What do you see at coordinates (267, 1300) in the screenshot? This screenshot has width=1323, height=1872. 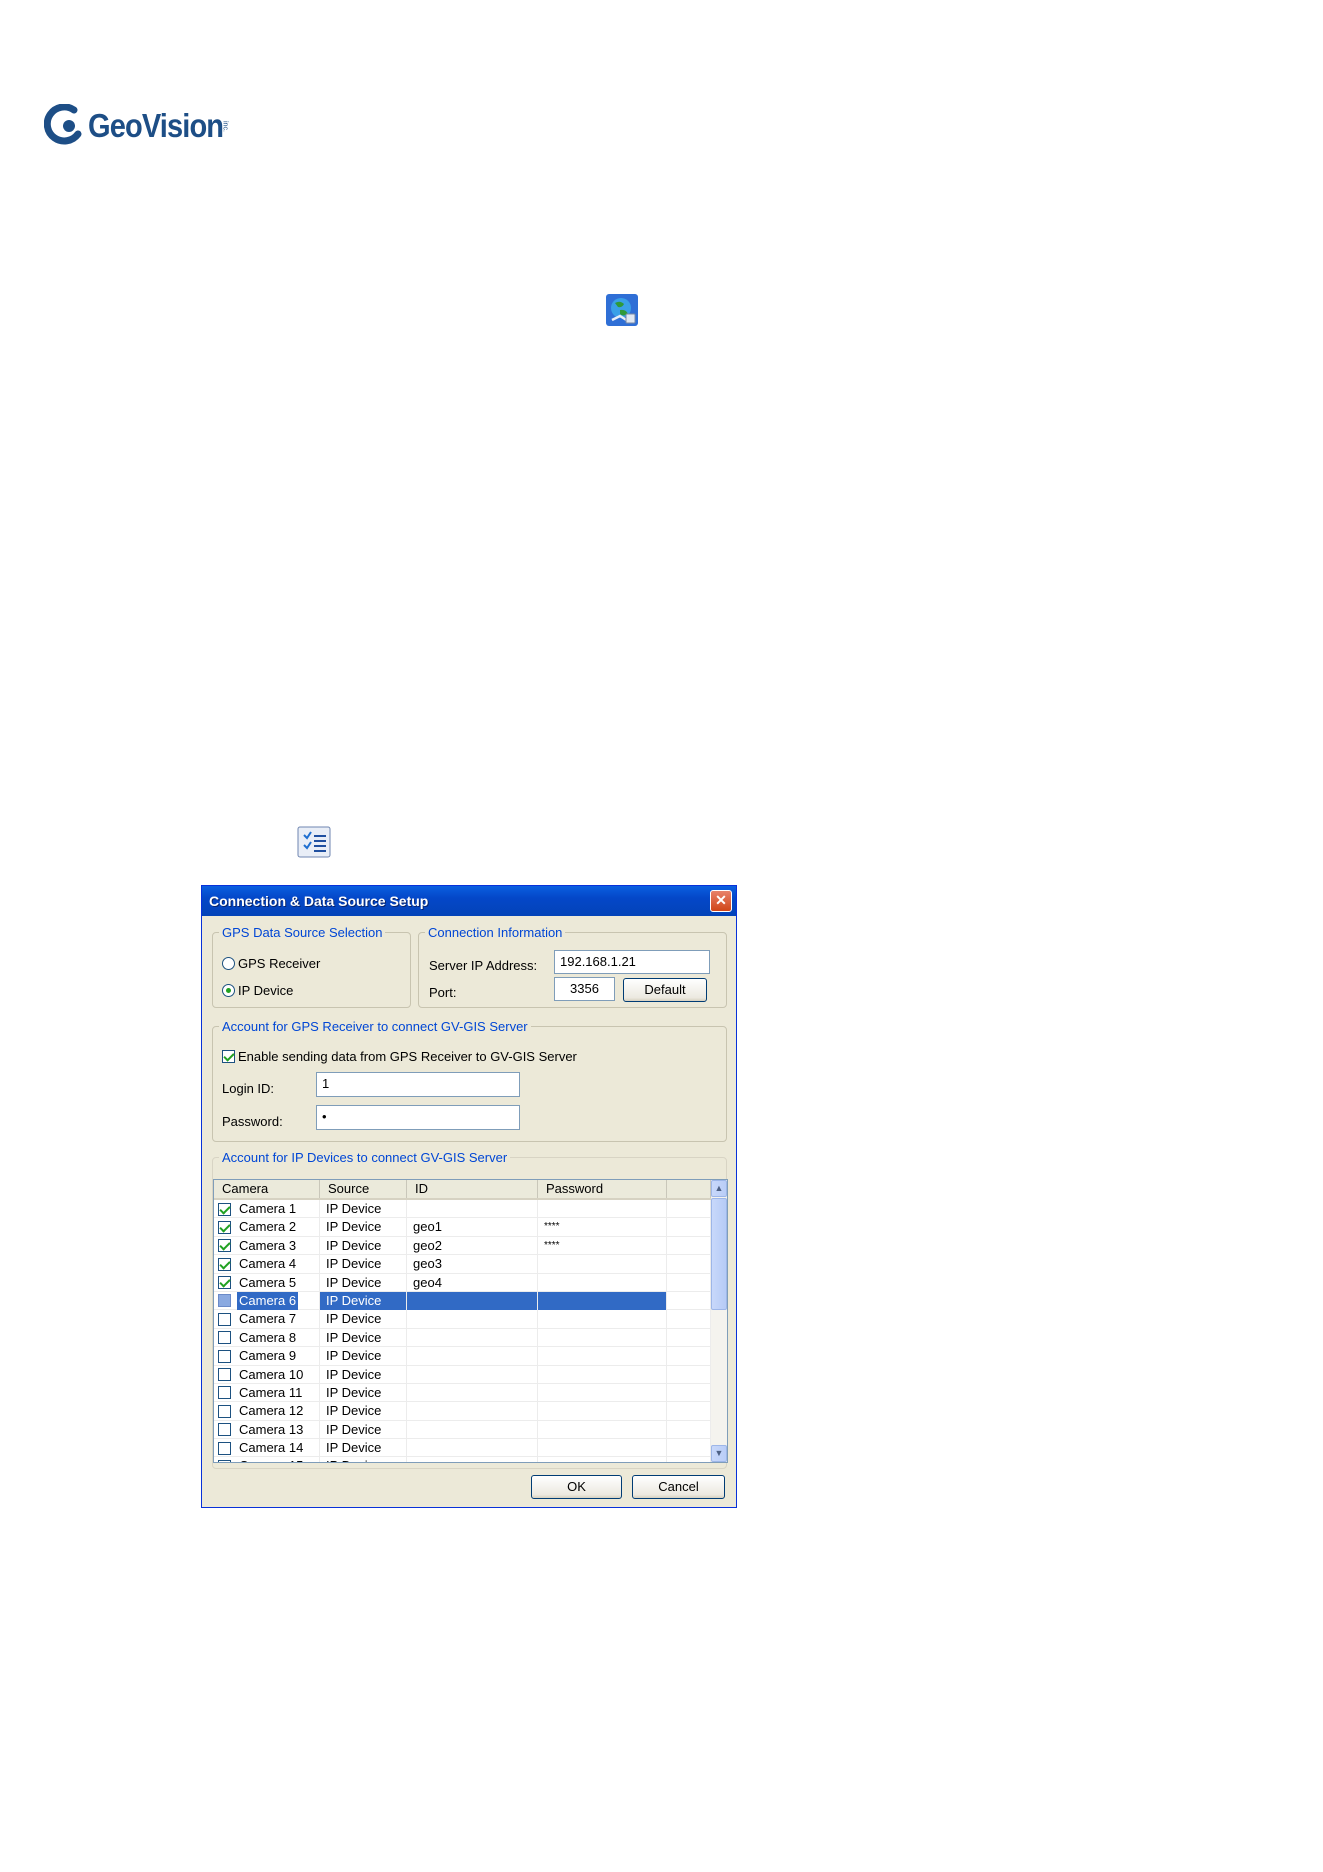 I see `cell-camera: Camera 6` at bounding box center [267, 1300].